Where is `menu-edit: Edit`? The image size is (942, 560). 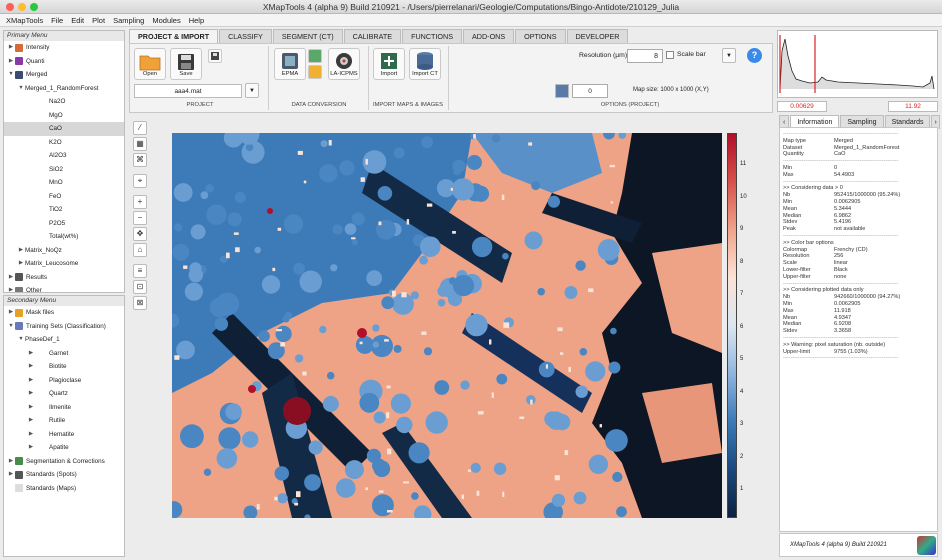
menu-edit: Edit is located at coordinates (77, 20).